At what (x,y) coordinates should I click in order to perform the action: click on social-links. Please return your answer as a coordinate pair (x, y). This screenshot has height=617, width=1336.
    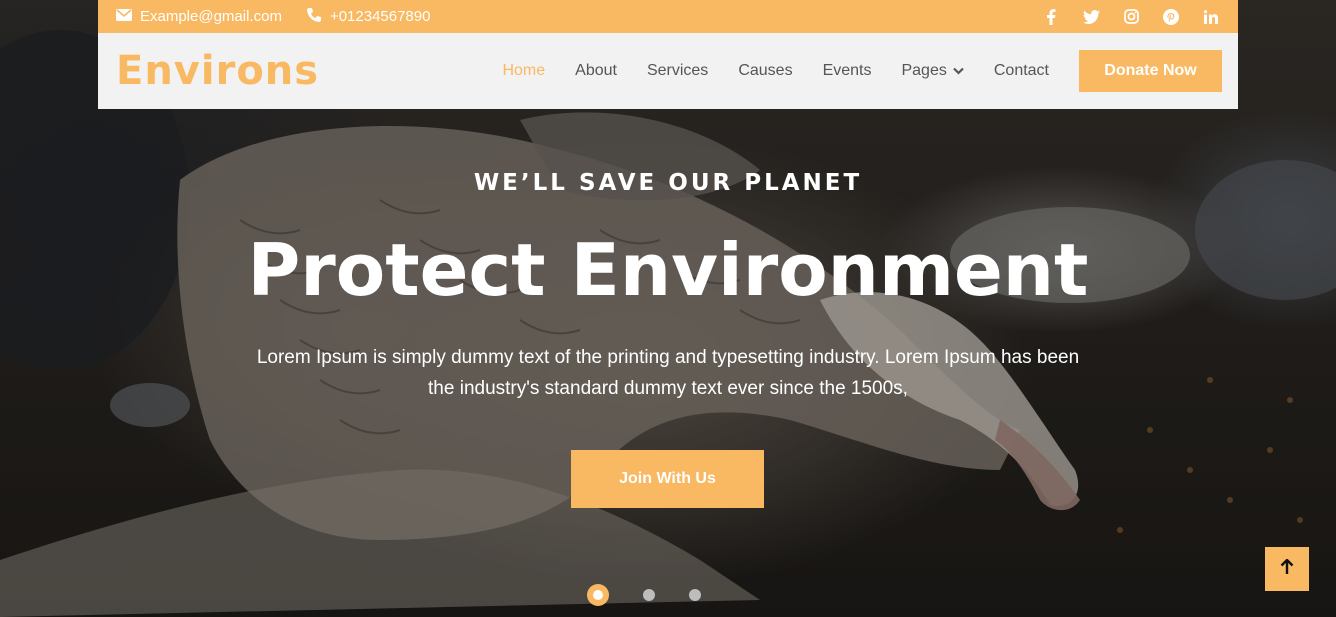
    Looking at the image, I should click on (1131, 17).